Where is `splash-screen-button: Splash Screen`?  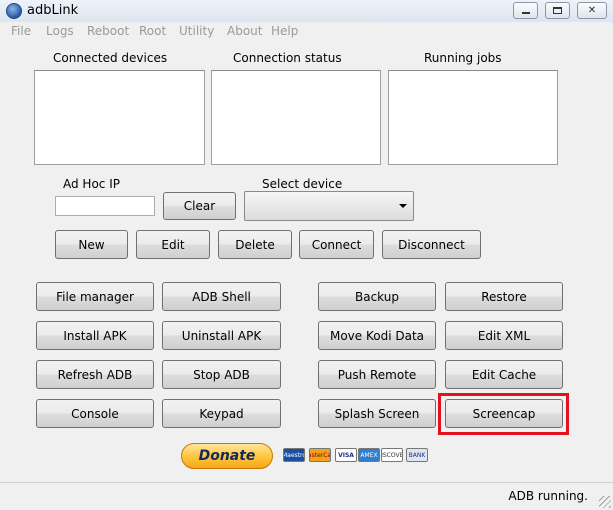
splash-screen-button: Splash Screen is located at coordinates (377, 413).